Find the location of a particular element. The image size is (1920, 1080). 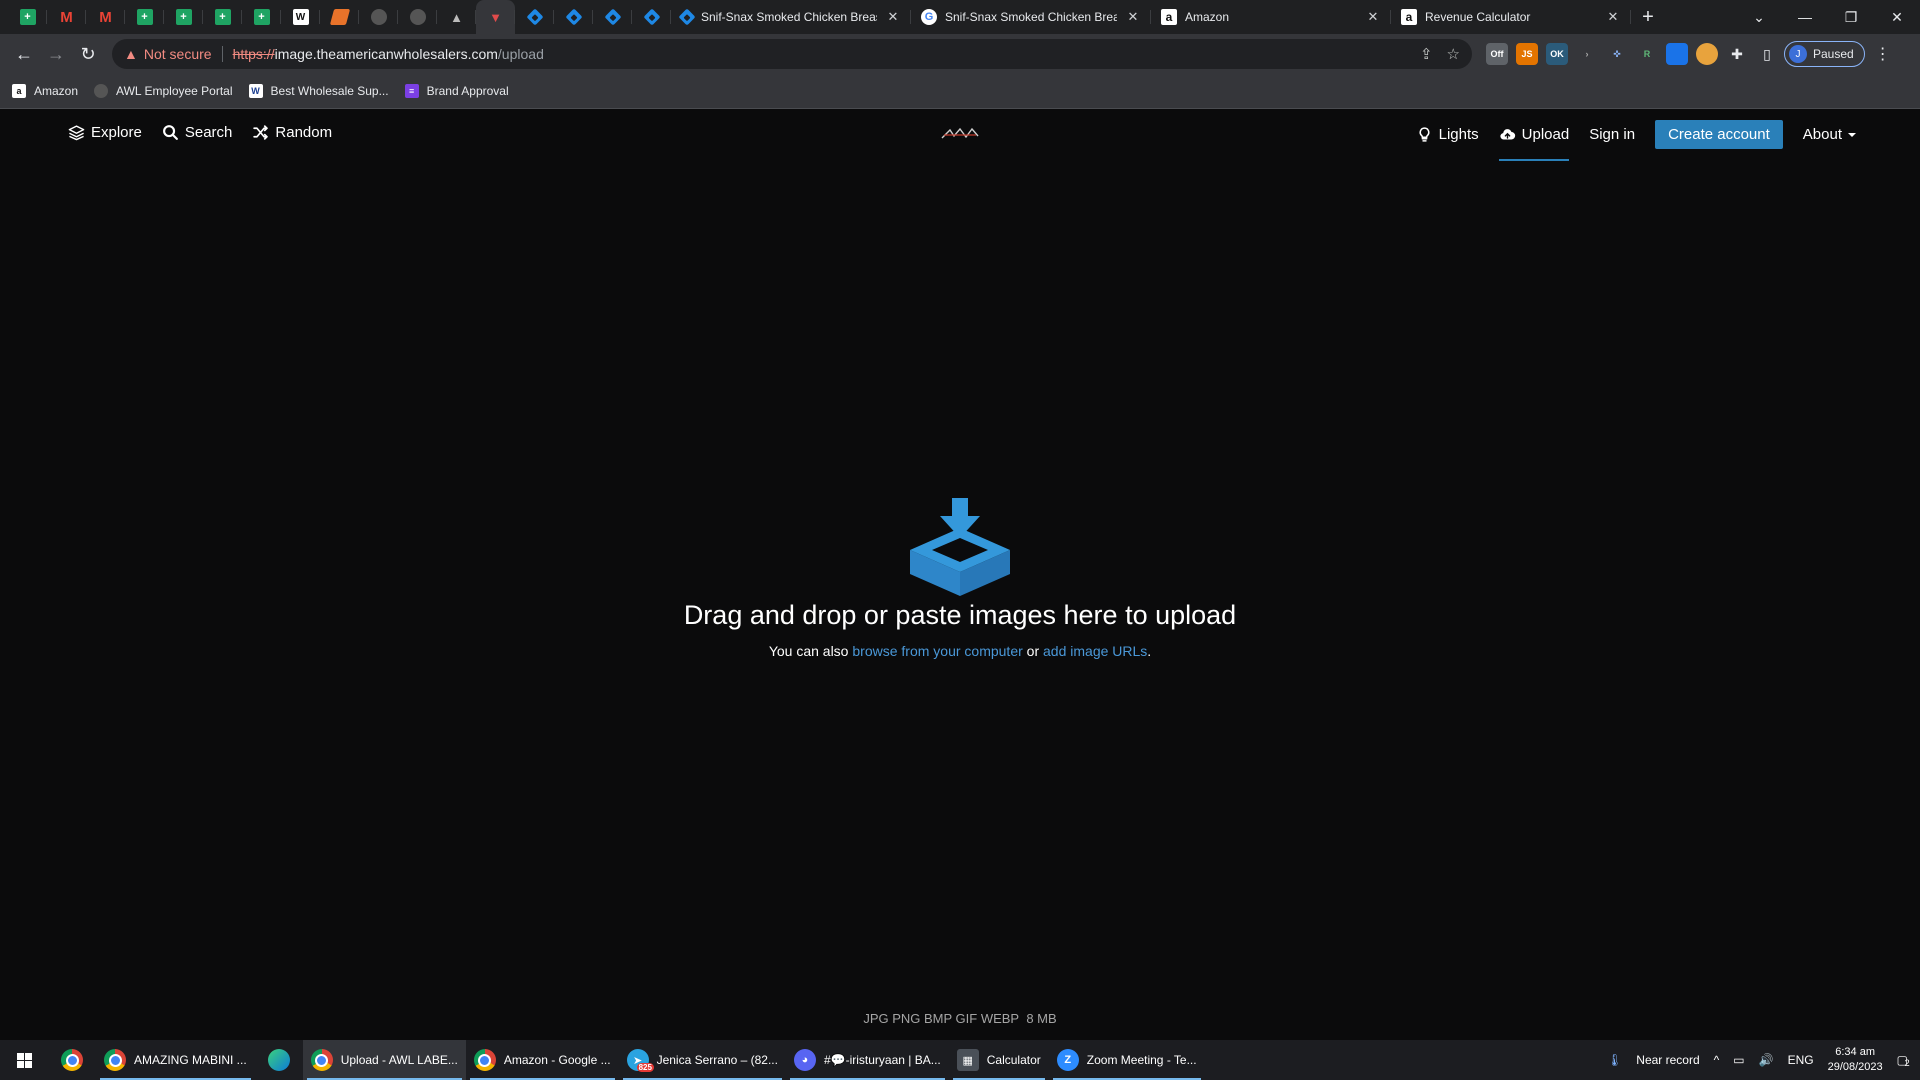

taskbar-chrome-pinned is located at coordinates (72, 1060).